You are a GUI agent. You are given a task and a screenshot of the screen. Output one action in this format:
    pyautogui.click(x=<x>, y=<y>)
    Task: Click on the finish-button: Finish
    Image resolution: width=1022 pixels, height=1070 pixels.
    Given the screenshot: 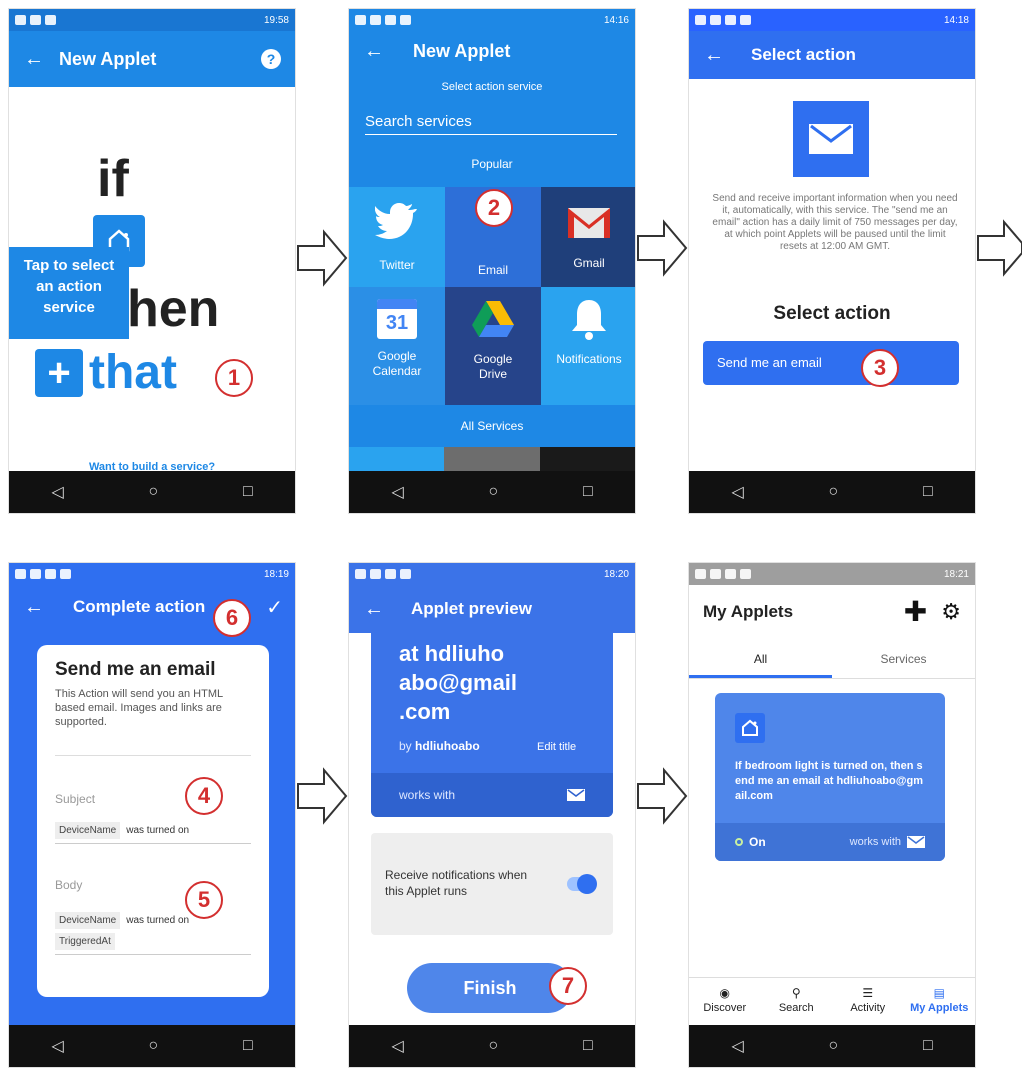 What is the action you would take?
    pyautogui.click(x=490, y=988)
    